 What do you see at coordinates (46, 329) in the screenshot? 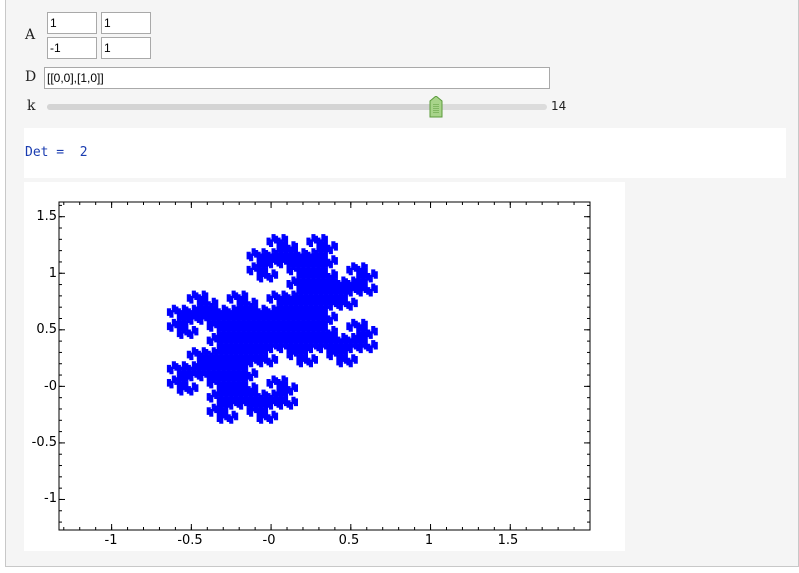
I see `y-tick-label: 0.5` at bounding box center [46, 329].